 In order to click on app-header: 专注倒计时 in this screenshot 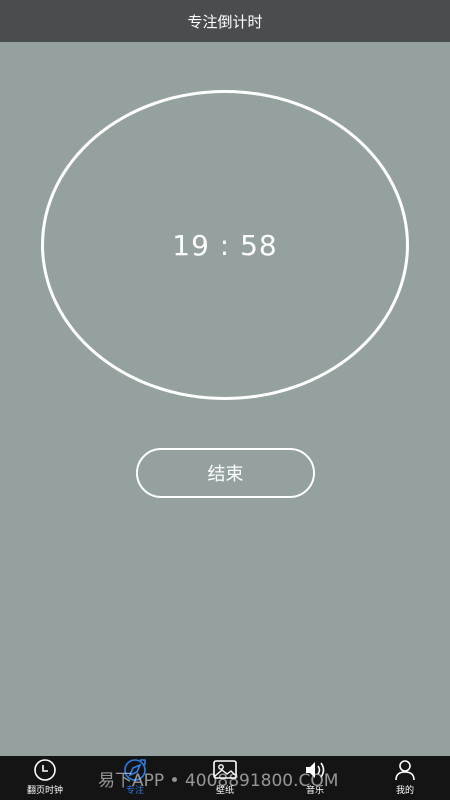, I will do `click(225, 21)`.